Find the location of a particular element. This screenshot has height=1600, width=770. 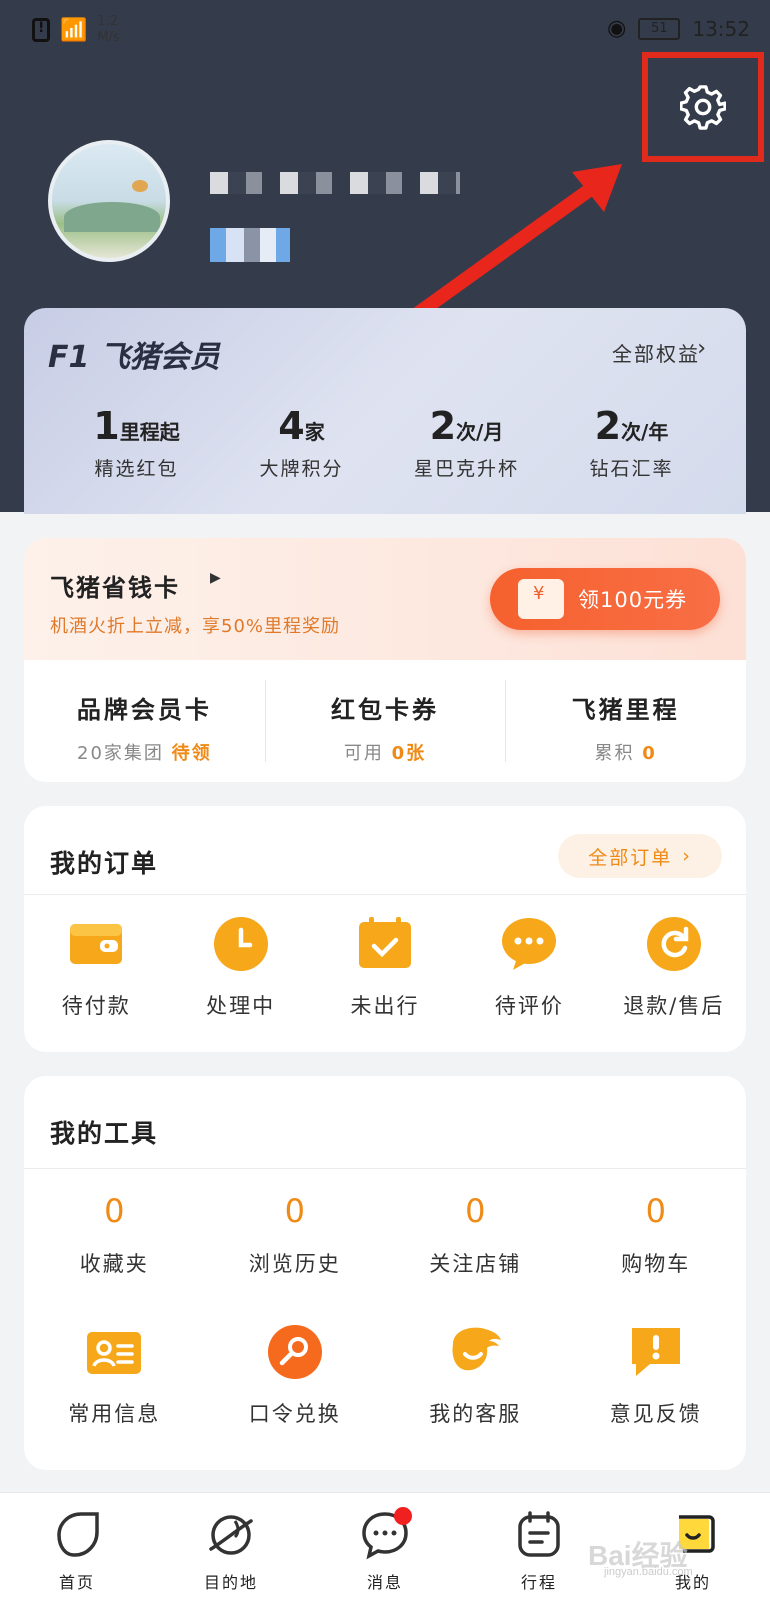

tools-title: 我的工具 is located at coordinates (104, 1133).